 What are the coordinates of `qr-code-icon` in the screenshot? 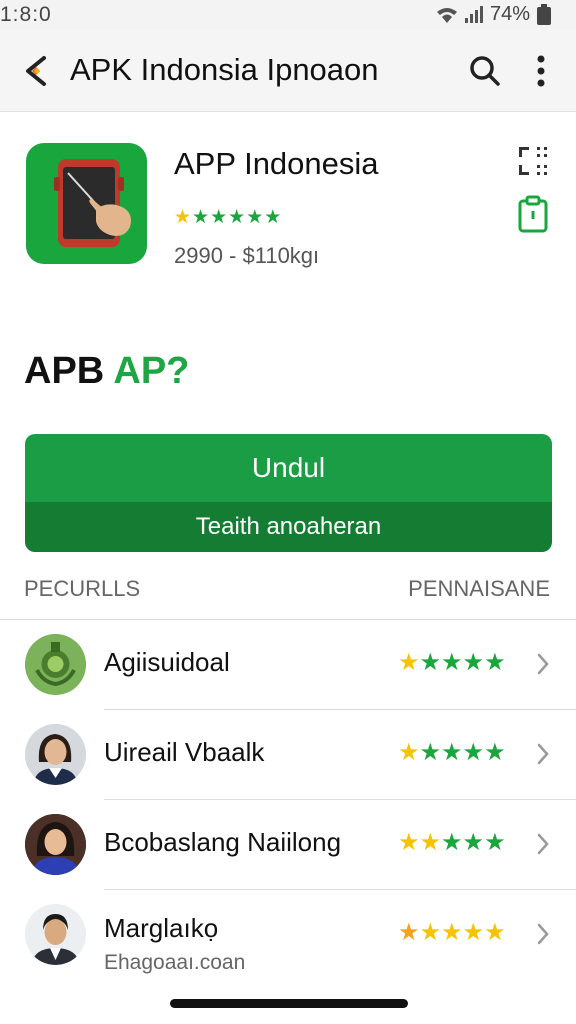 It's located at (533, 161).